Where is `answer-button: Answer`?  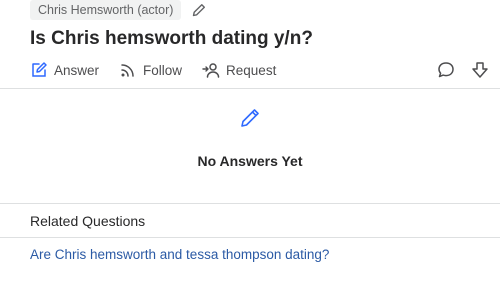 answer-button: Answer is located at coordinates (64, 70).